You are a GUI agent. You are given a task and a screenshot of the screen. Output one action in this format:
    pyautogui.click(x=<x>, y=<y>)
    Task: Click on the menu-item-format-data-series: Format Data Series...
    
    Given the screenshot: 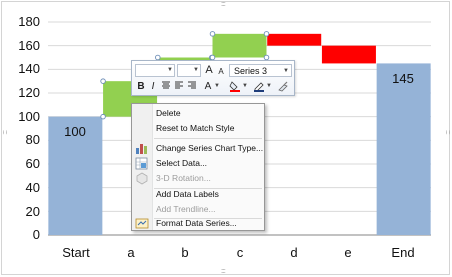 What is the action you would take?
    pyautogui.click(x=198, y=223)
    